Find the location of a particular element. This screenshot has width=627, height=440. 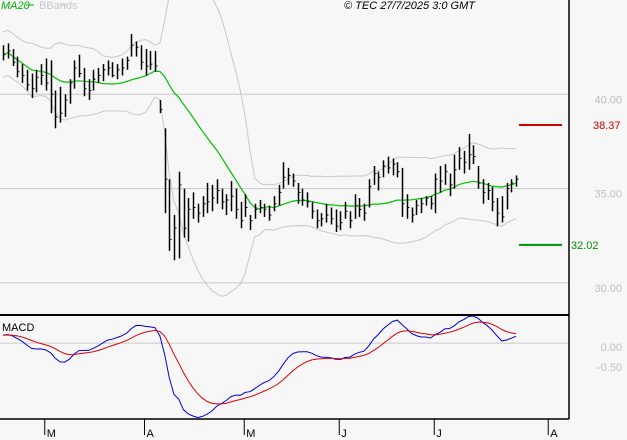

levels: 38.37 32.02 is located at coordinates (570, 186).